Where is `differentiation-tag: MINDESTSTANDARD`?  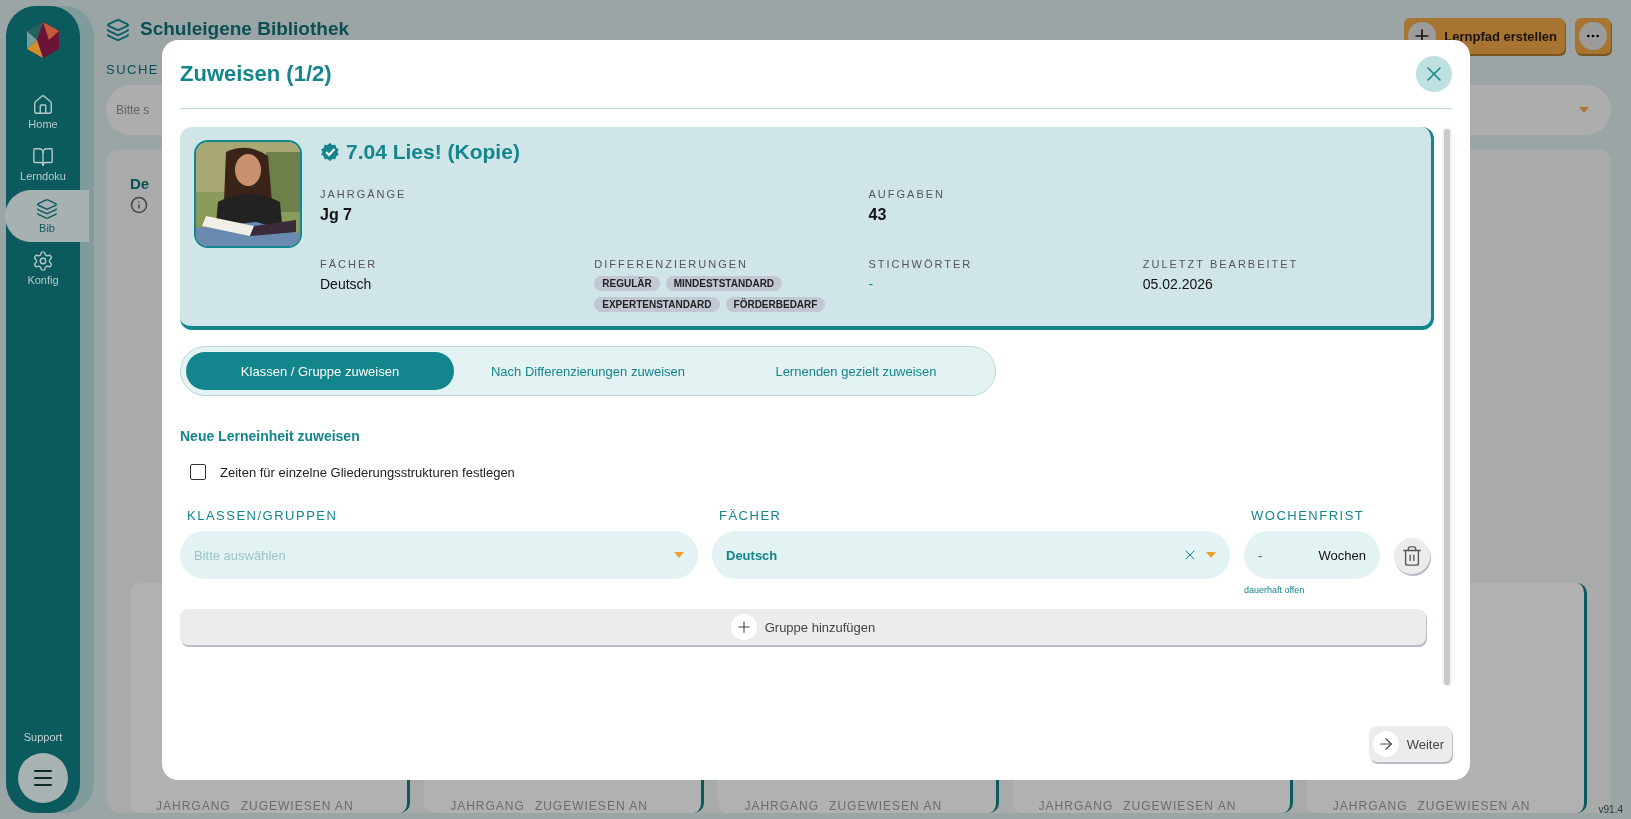 differentiation-tag: MINDESTSTANDARD is located at coordinates (724, 283).